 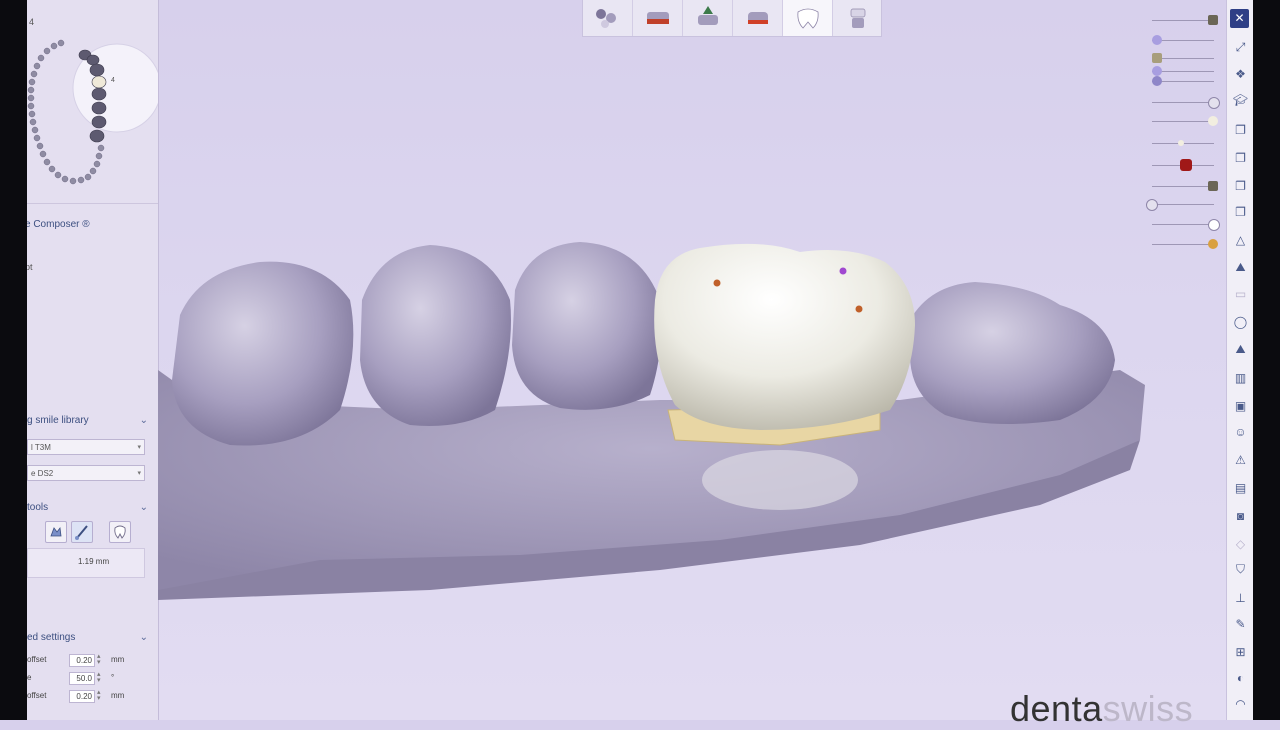 I want to click on disabled-tool-icon: ◇, so click(x=1240, y=543).